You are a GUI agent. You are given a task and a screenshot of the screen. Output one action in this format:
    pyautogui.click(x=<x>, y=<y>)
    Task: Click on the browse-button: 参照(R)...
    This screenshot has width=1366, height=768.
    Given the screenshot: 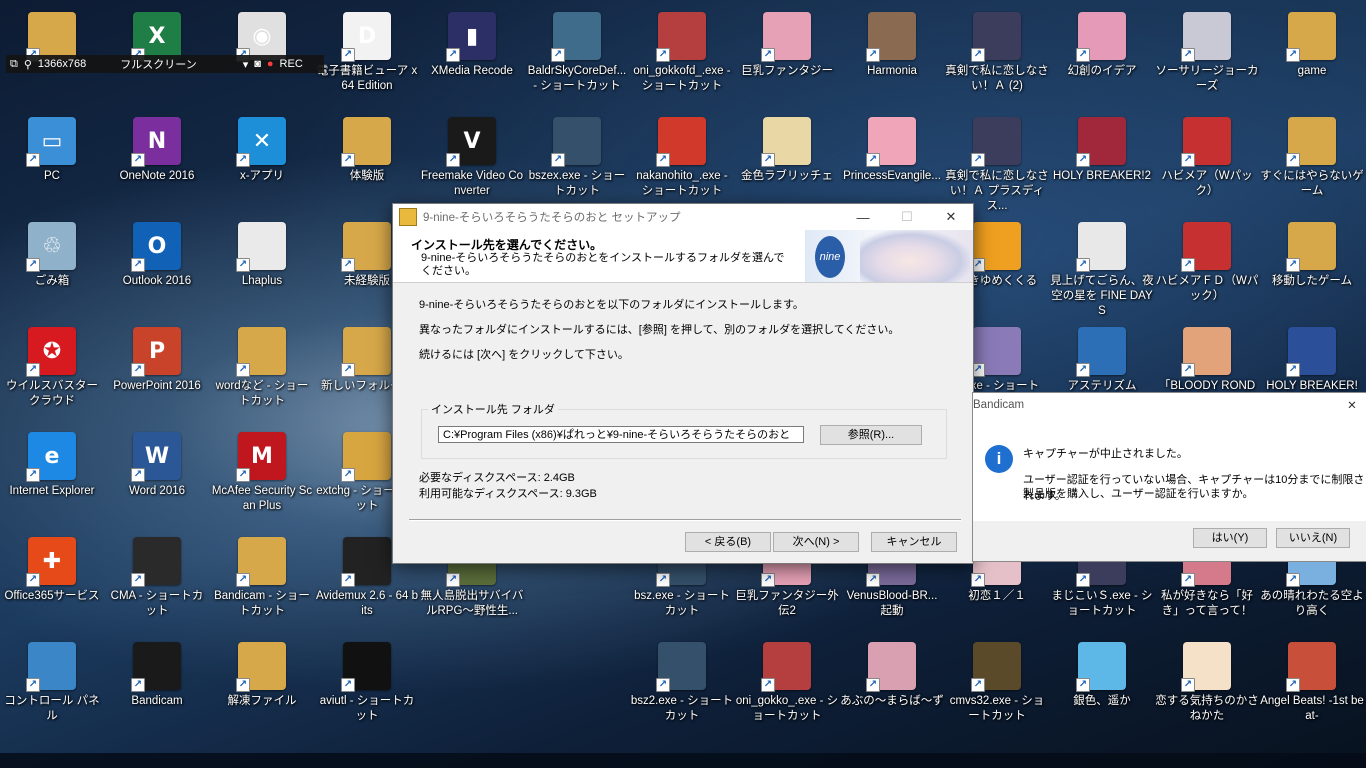 What is the action you would take?
    pyautogui.click(x=871, y=435)
    